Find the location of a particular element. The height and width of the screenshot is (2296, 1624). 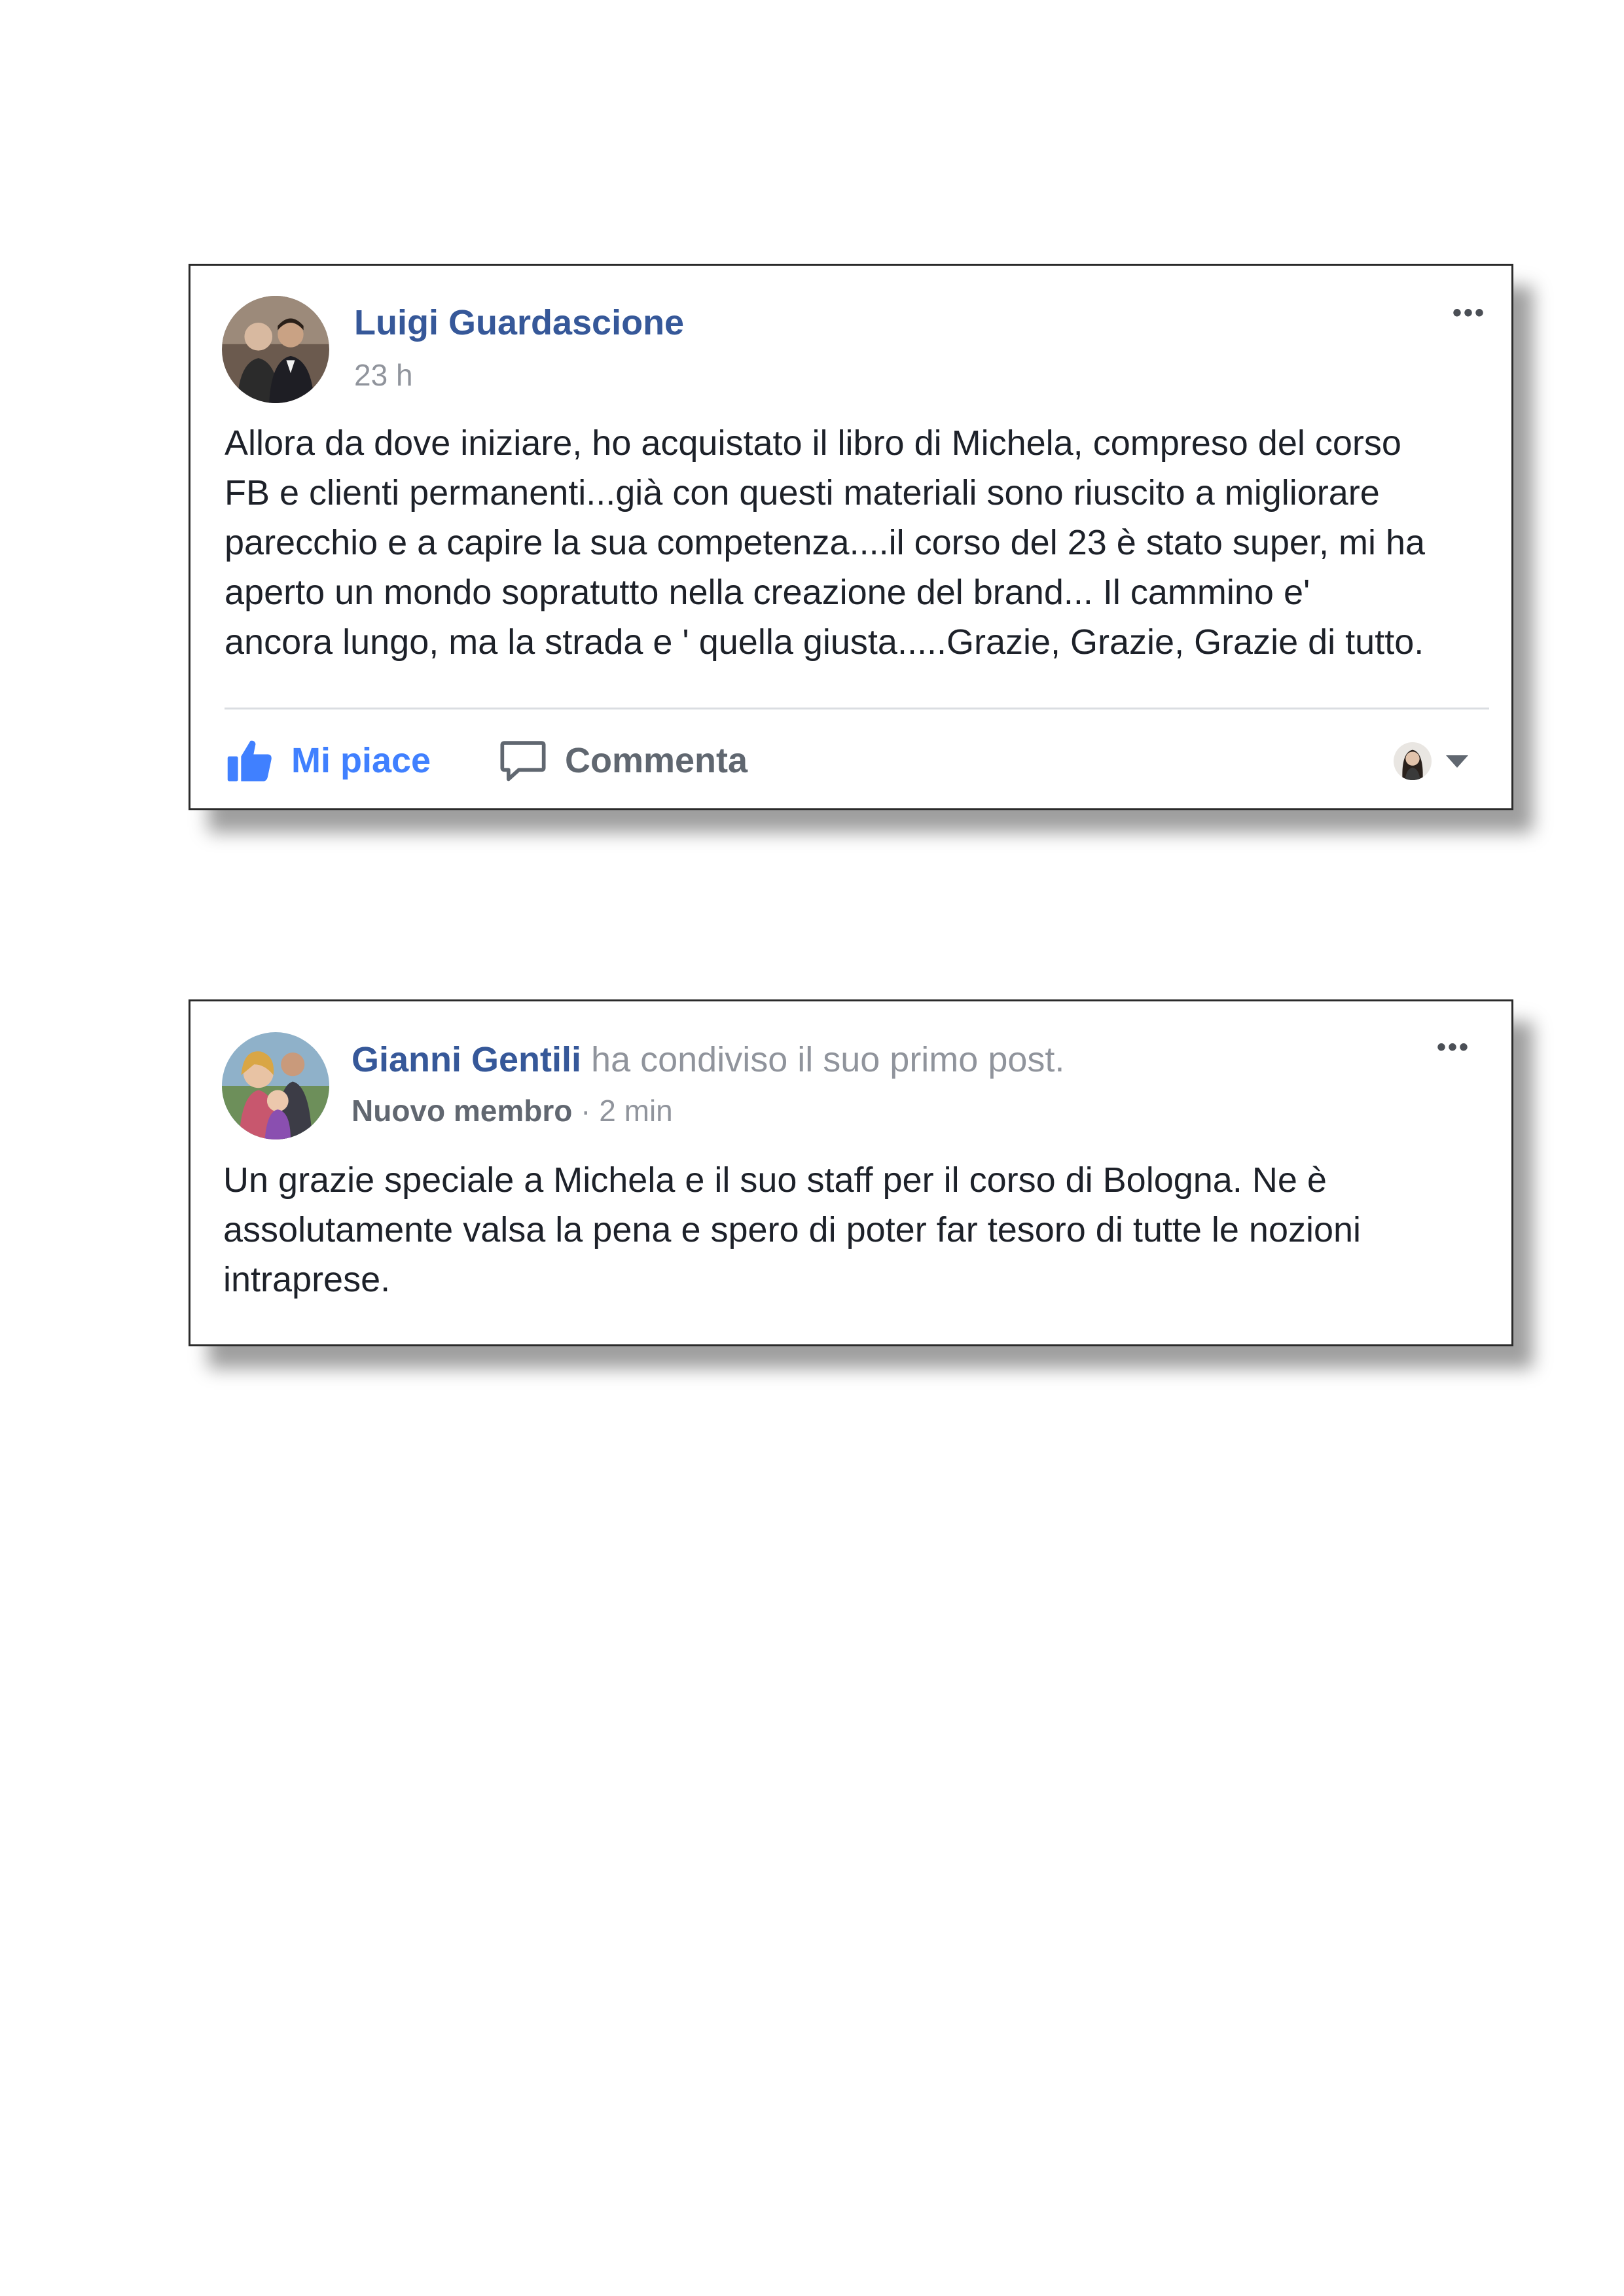

comment-button: Commenta is located at coordinates (623, 760).